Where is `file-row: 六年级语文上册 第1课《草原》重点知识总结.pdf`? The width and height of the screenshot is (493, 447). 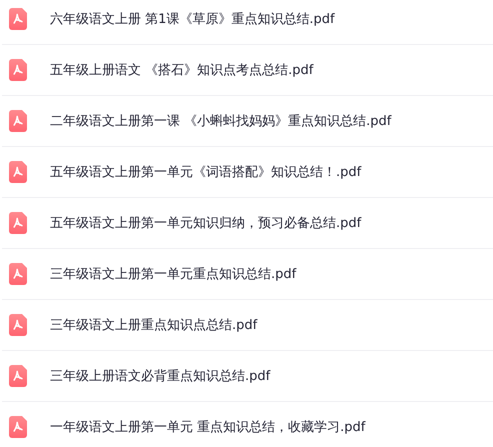
file-row: 六年级语文上册 第1课《草原》重点知识总结.pdf is located at coordinates (247, 22).